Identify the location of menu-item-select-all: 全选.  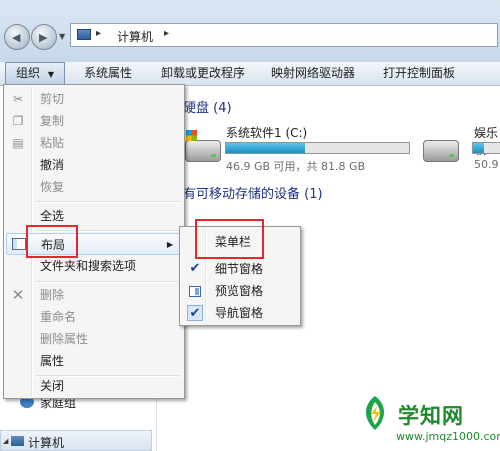
(94, 216).